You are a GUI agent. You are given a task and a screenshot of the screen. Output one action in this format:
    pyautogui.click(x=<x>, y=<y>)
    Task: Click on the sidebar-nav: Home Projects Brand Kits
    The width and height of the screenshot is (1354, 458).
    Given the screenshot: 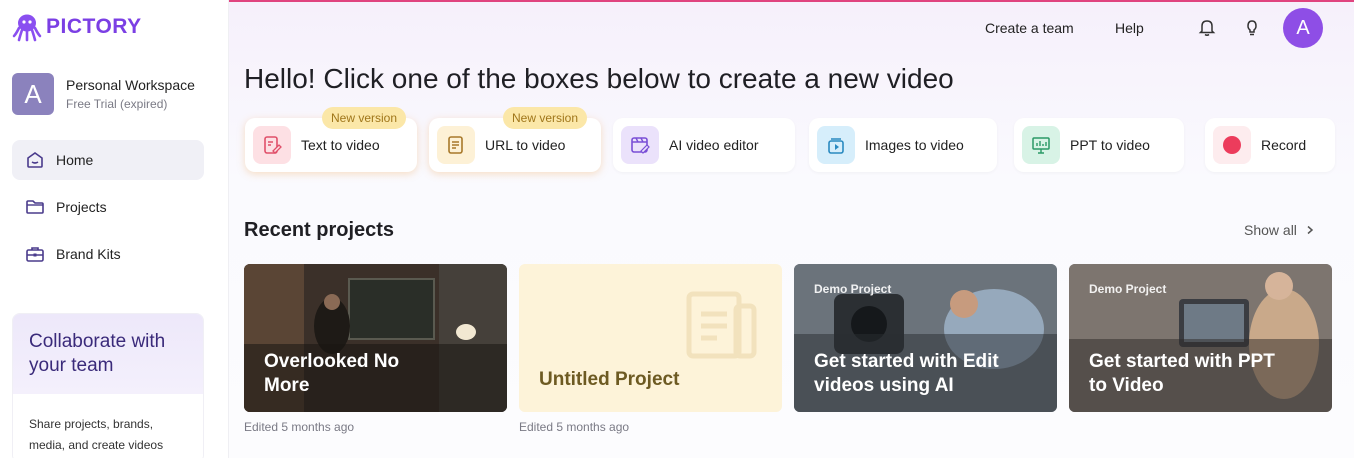 What is the action you would take?
    pyautogui.click(x=108, y=210)
    